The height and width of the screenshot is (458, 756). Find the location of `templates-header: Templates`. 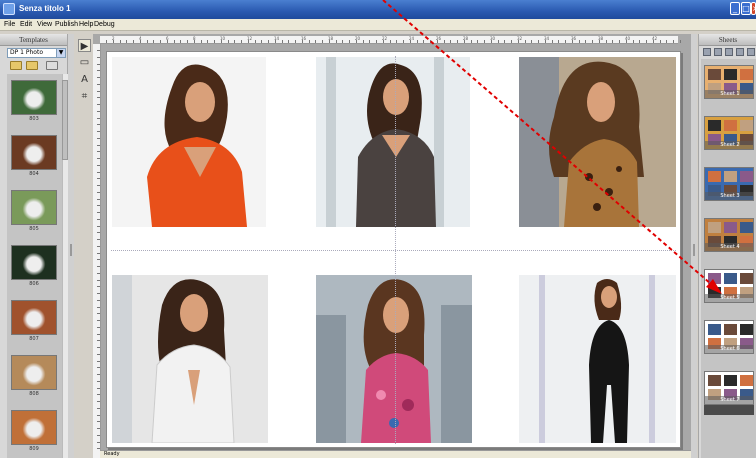

templates-header: Templates is located at coordinates (33, 40).